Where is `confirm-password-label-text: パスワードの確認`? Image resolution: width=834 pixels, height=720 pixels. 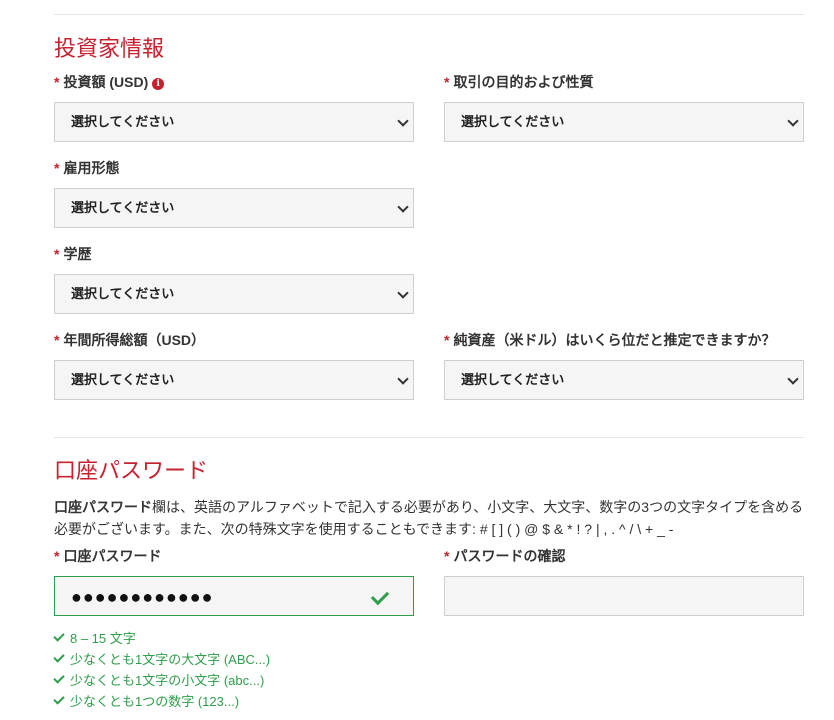 confirm-password-label-text: パスワードの確認 is located at coordinates (509, 556).